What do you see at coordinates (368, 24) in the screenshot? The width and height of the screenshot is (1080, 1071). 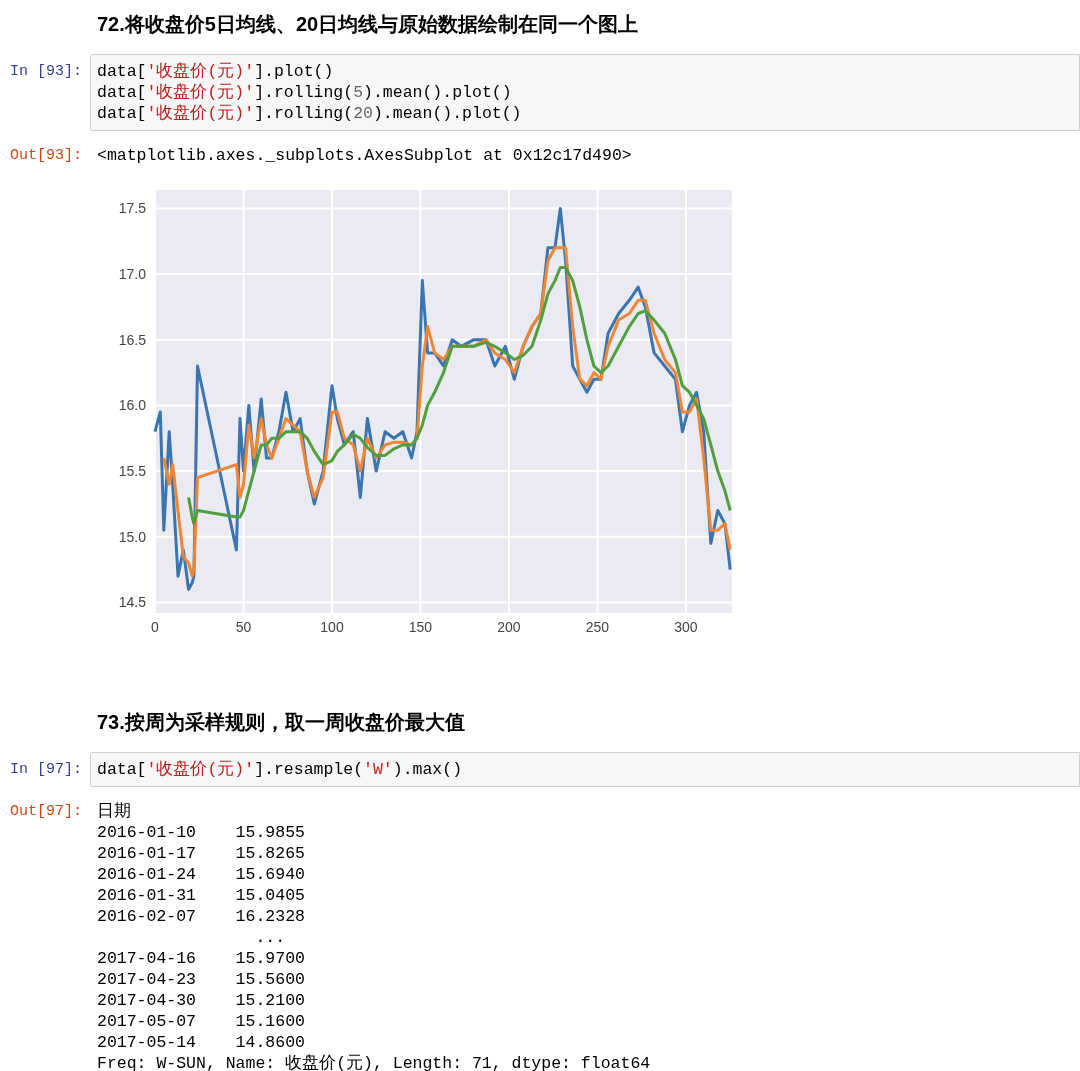 I see `section-heading: 72.将收盘价5日均线、20日均线与原始数据绘制在同一个图上` at bounding box center [368, 24].